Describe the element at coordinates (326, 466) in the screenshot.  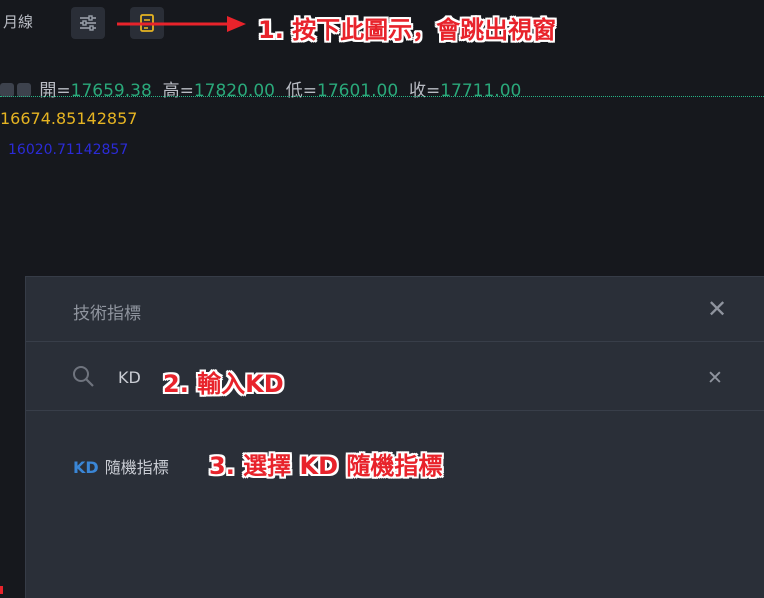
I see `annotation-step3: 3. 選擇 KD 隨機指標` at that location.